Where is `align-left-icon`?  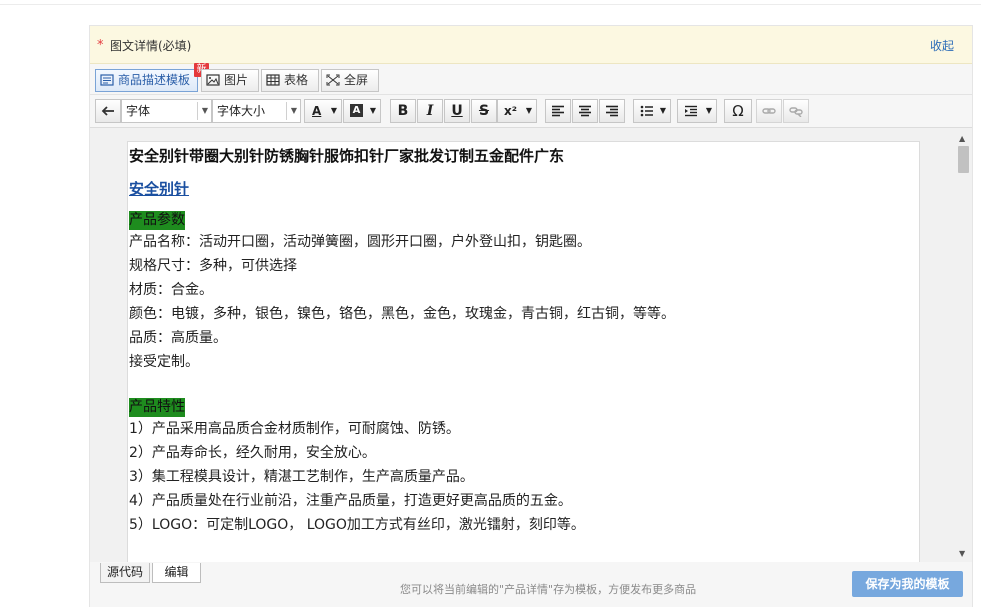 align-left-icon is located at coordinates (558, 111).